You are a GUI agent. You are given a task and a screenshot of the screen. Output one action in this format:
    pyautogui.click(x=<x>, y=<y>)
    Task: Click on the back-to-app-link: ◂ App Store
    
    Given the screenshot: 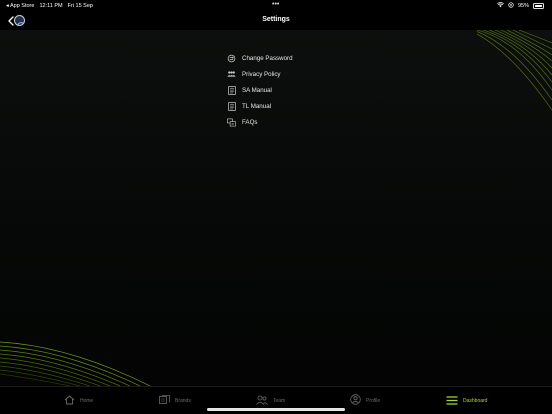 What is the action you would take?
    pyautogui.click(x=20, y=6)
    